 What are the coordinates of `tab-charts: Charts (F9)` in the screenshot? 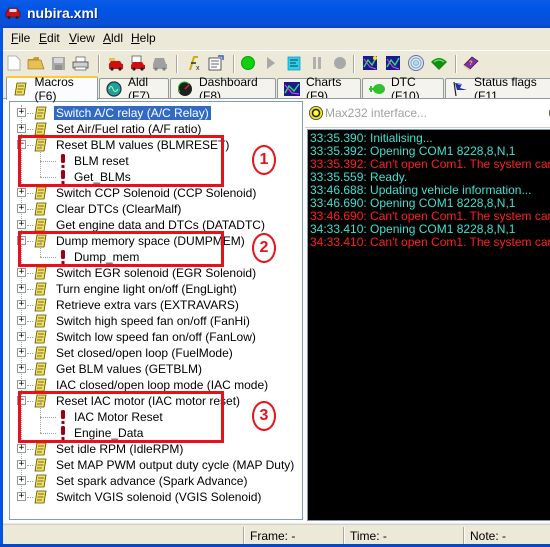 It's located at (319, 89).